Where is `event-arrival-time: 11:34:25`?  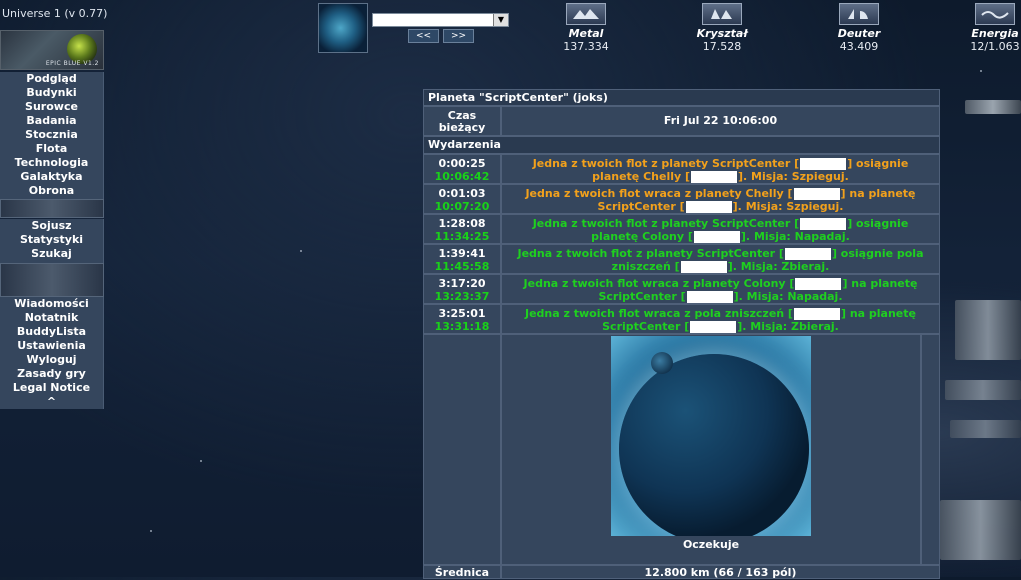
event-arrival-time: 11:34:25 is located at coordinates (462, 236).